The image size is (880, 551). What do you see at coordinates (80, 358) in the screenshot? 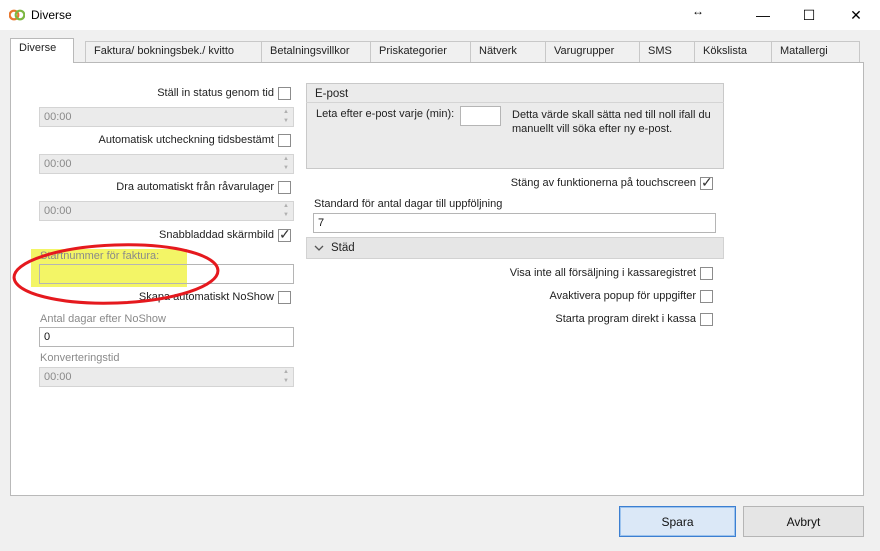
I see `conversion-time-label: Konverteringstid` at bounding box center [80, 358].